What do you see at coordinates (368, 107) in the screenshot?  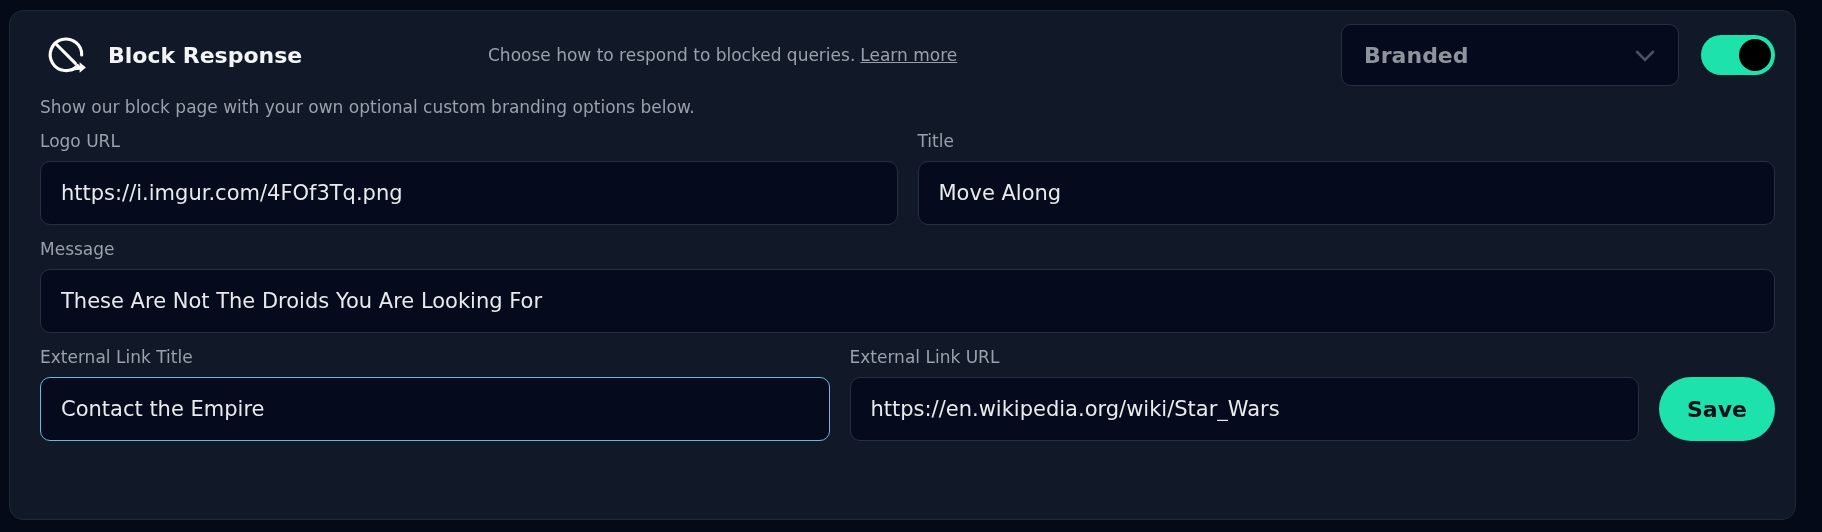 I see `subtitle-text: Show our block page with your own optional custom branding options below.` at bounding box center [368, 107].